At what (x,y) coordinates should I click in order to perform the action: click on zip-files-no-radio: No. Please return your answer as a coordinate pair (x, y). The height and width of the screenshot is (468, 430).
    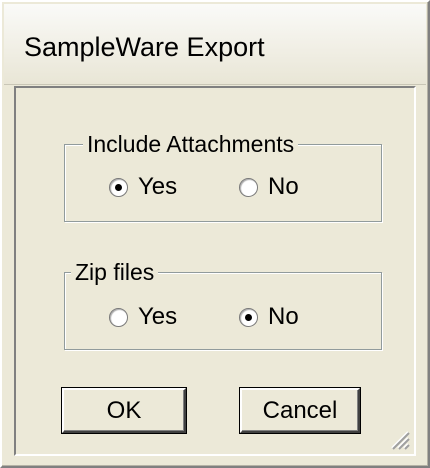
    Looking at the image, I should click on (269, 317).